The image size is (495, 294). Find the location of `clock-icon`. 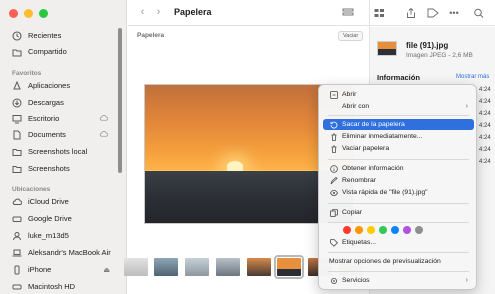

clock-icon is located at coordinates (17, 35).